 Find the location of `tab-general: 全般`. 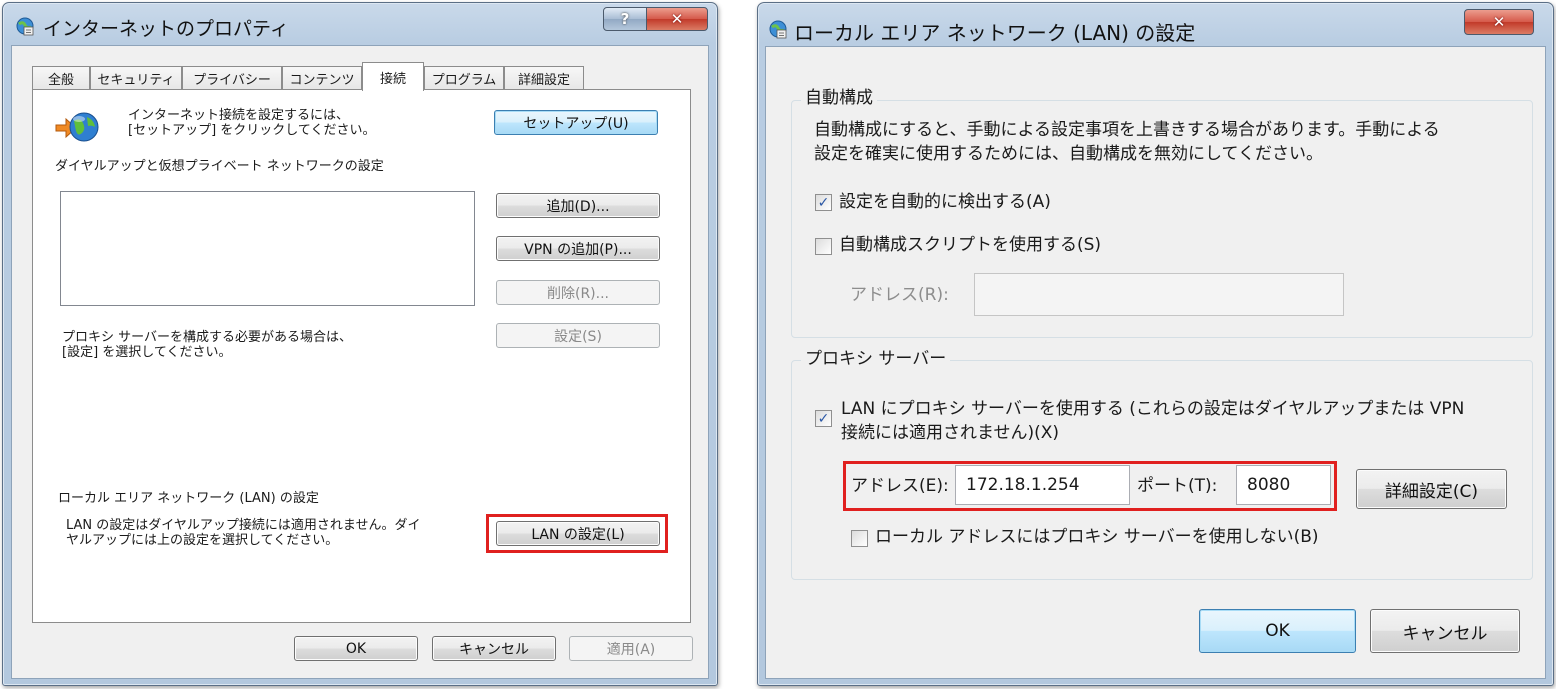

tab-general: 全般 is located at coordinates (61, 78).